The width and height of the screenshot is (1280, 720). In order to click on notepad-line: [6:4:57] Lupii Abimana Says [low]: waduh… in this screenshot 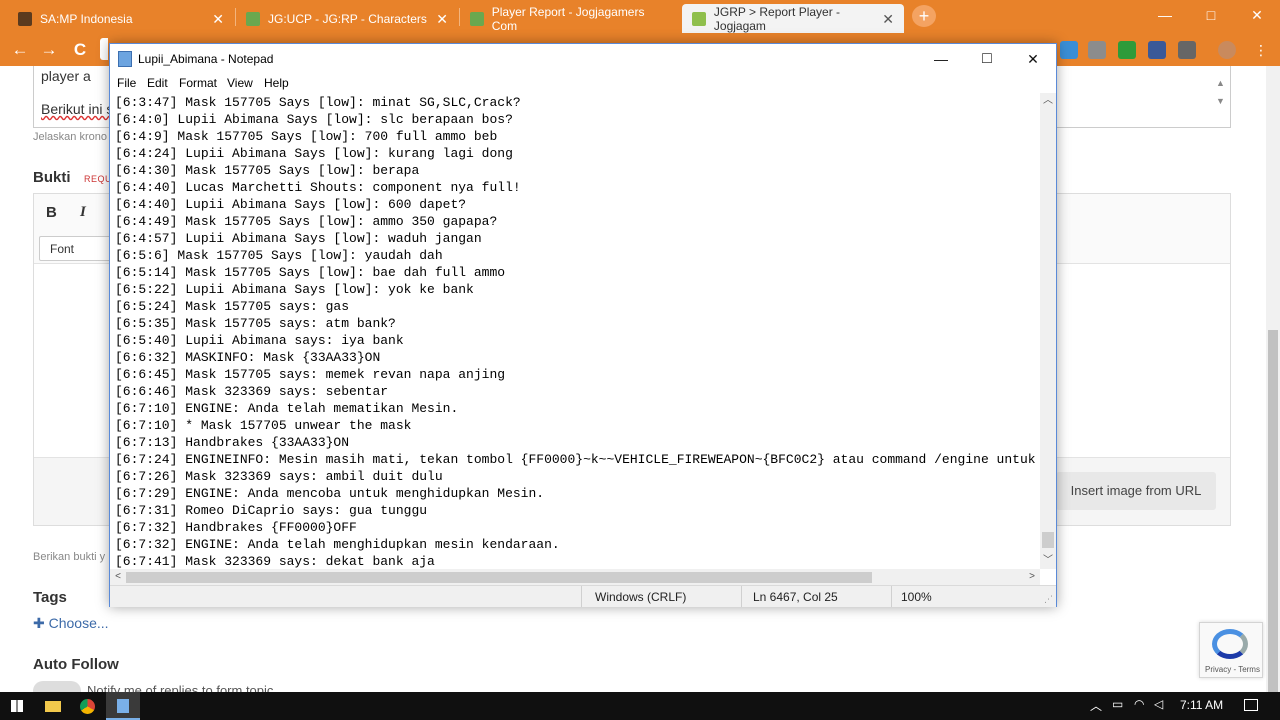, I will do `click(298, 238)`.